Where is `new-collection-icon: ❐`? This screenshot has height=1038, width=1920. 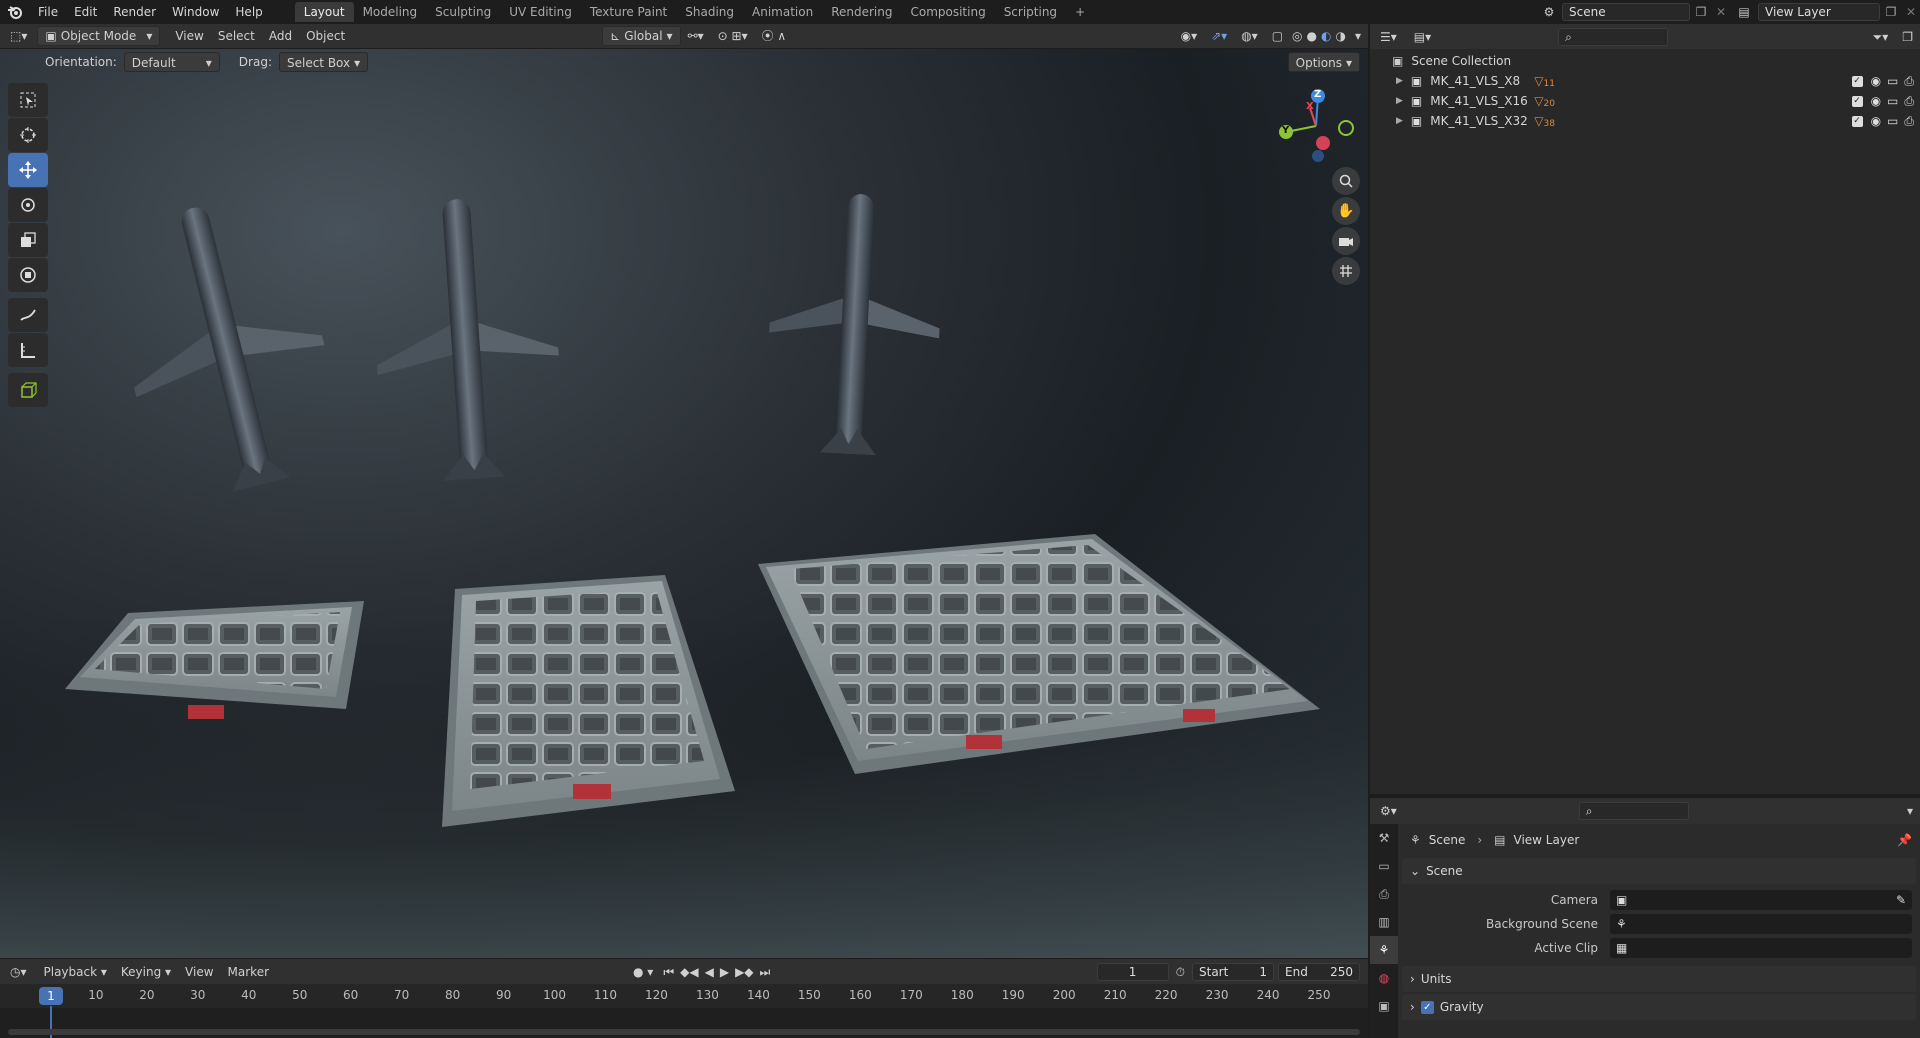 new-collection-icon: ❐ is located at coordinates (1907, 37).